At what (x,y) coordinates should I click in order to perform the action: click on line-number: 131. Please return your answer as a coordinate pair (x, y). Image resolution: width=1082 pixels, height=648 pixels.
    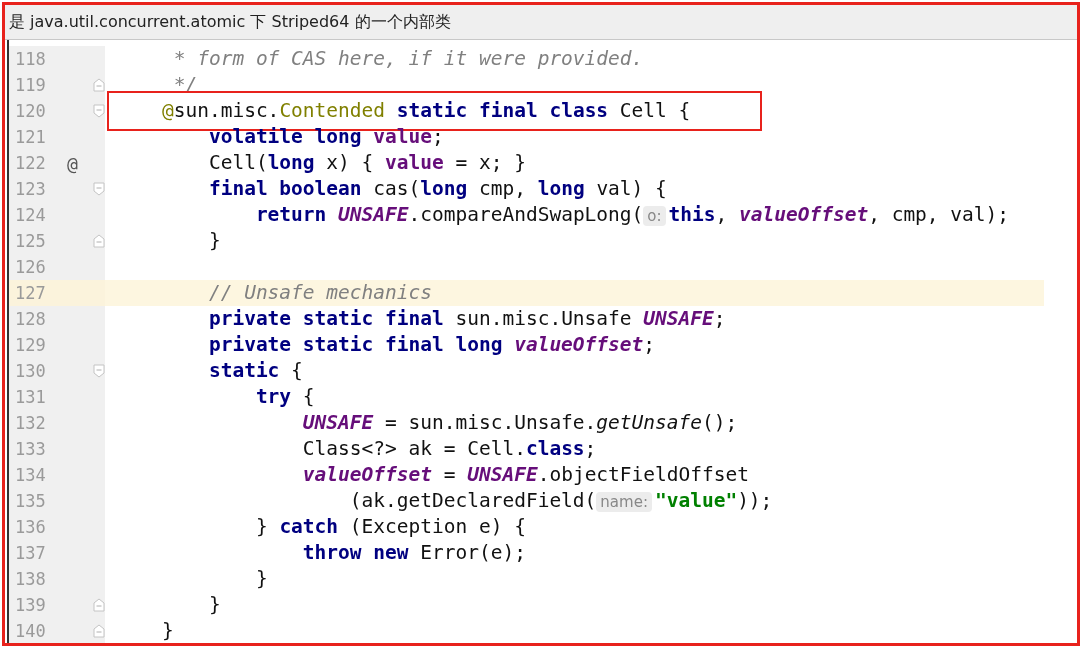
    Looking at the image, I should click on (30, 397).